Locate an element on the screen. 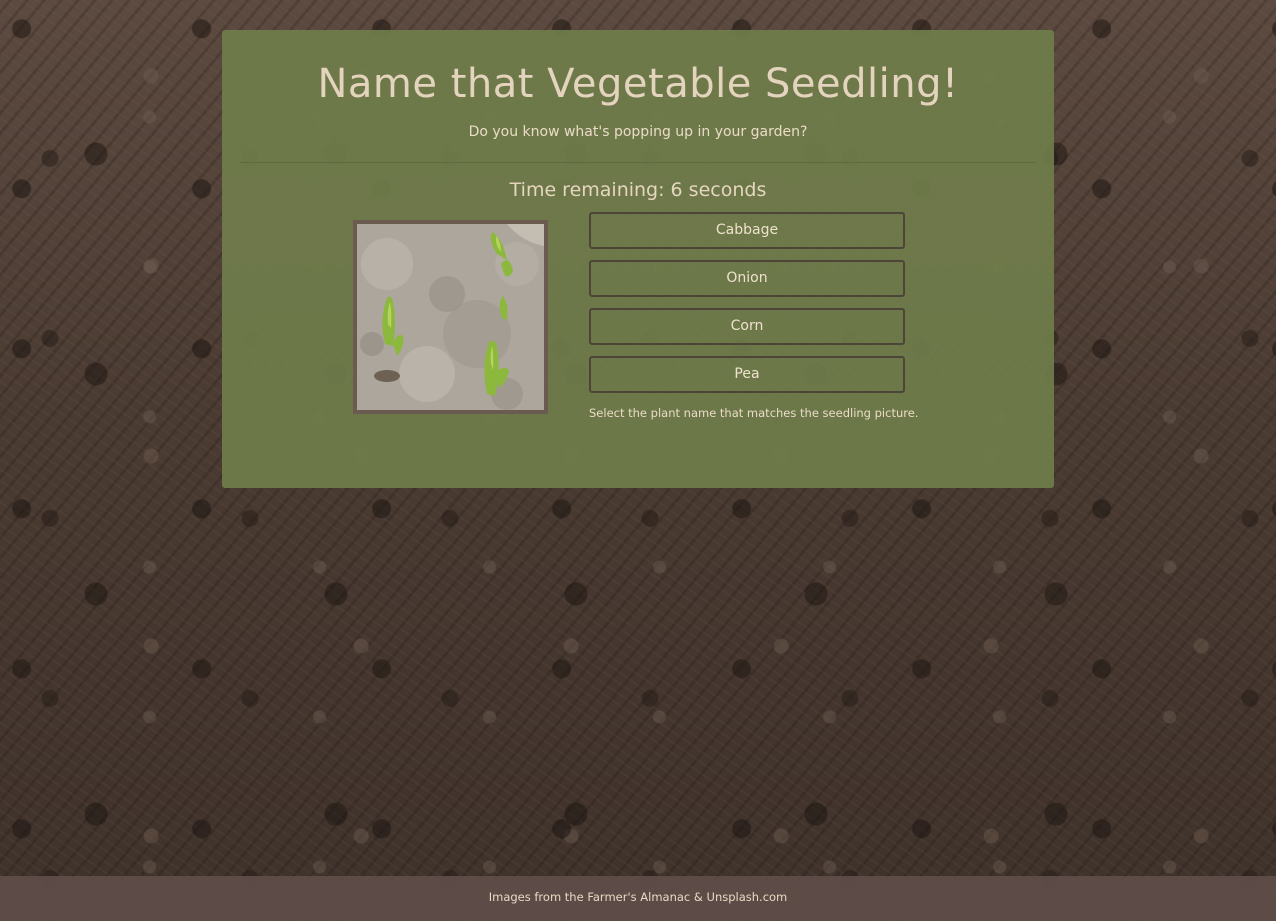 Image resolution: width=1276 pixels, height=921 pixels. choice-button-onion: Onion is located at coordinates (747, 278).